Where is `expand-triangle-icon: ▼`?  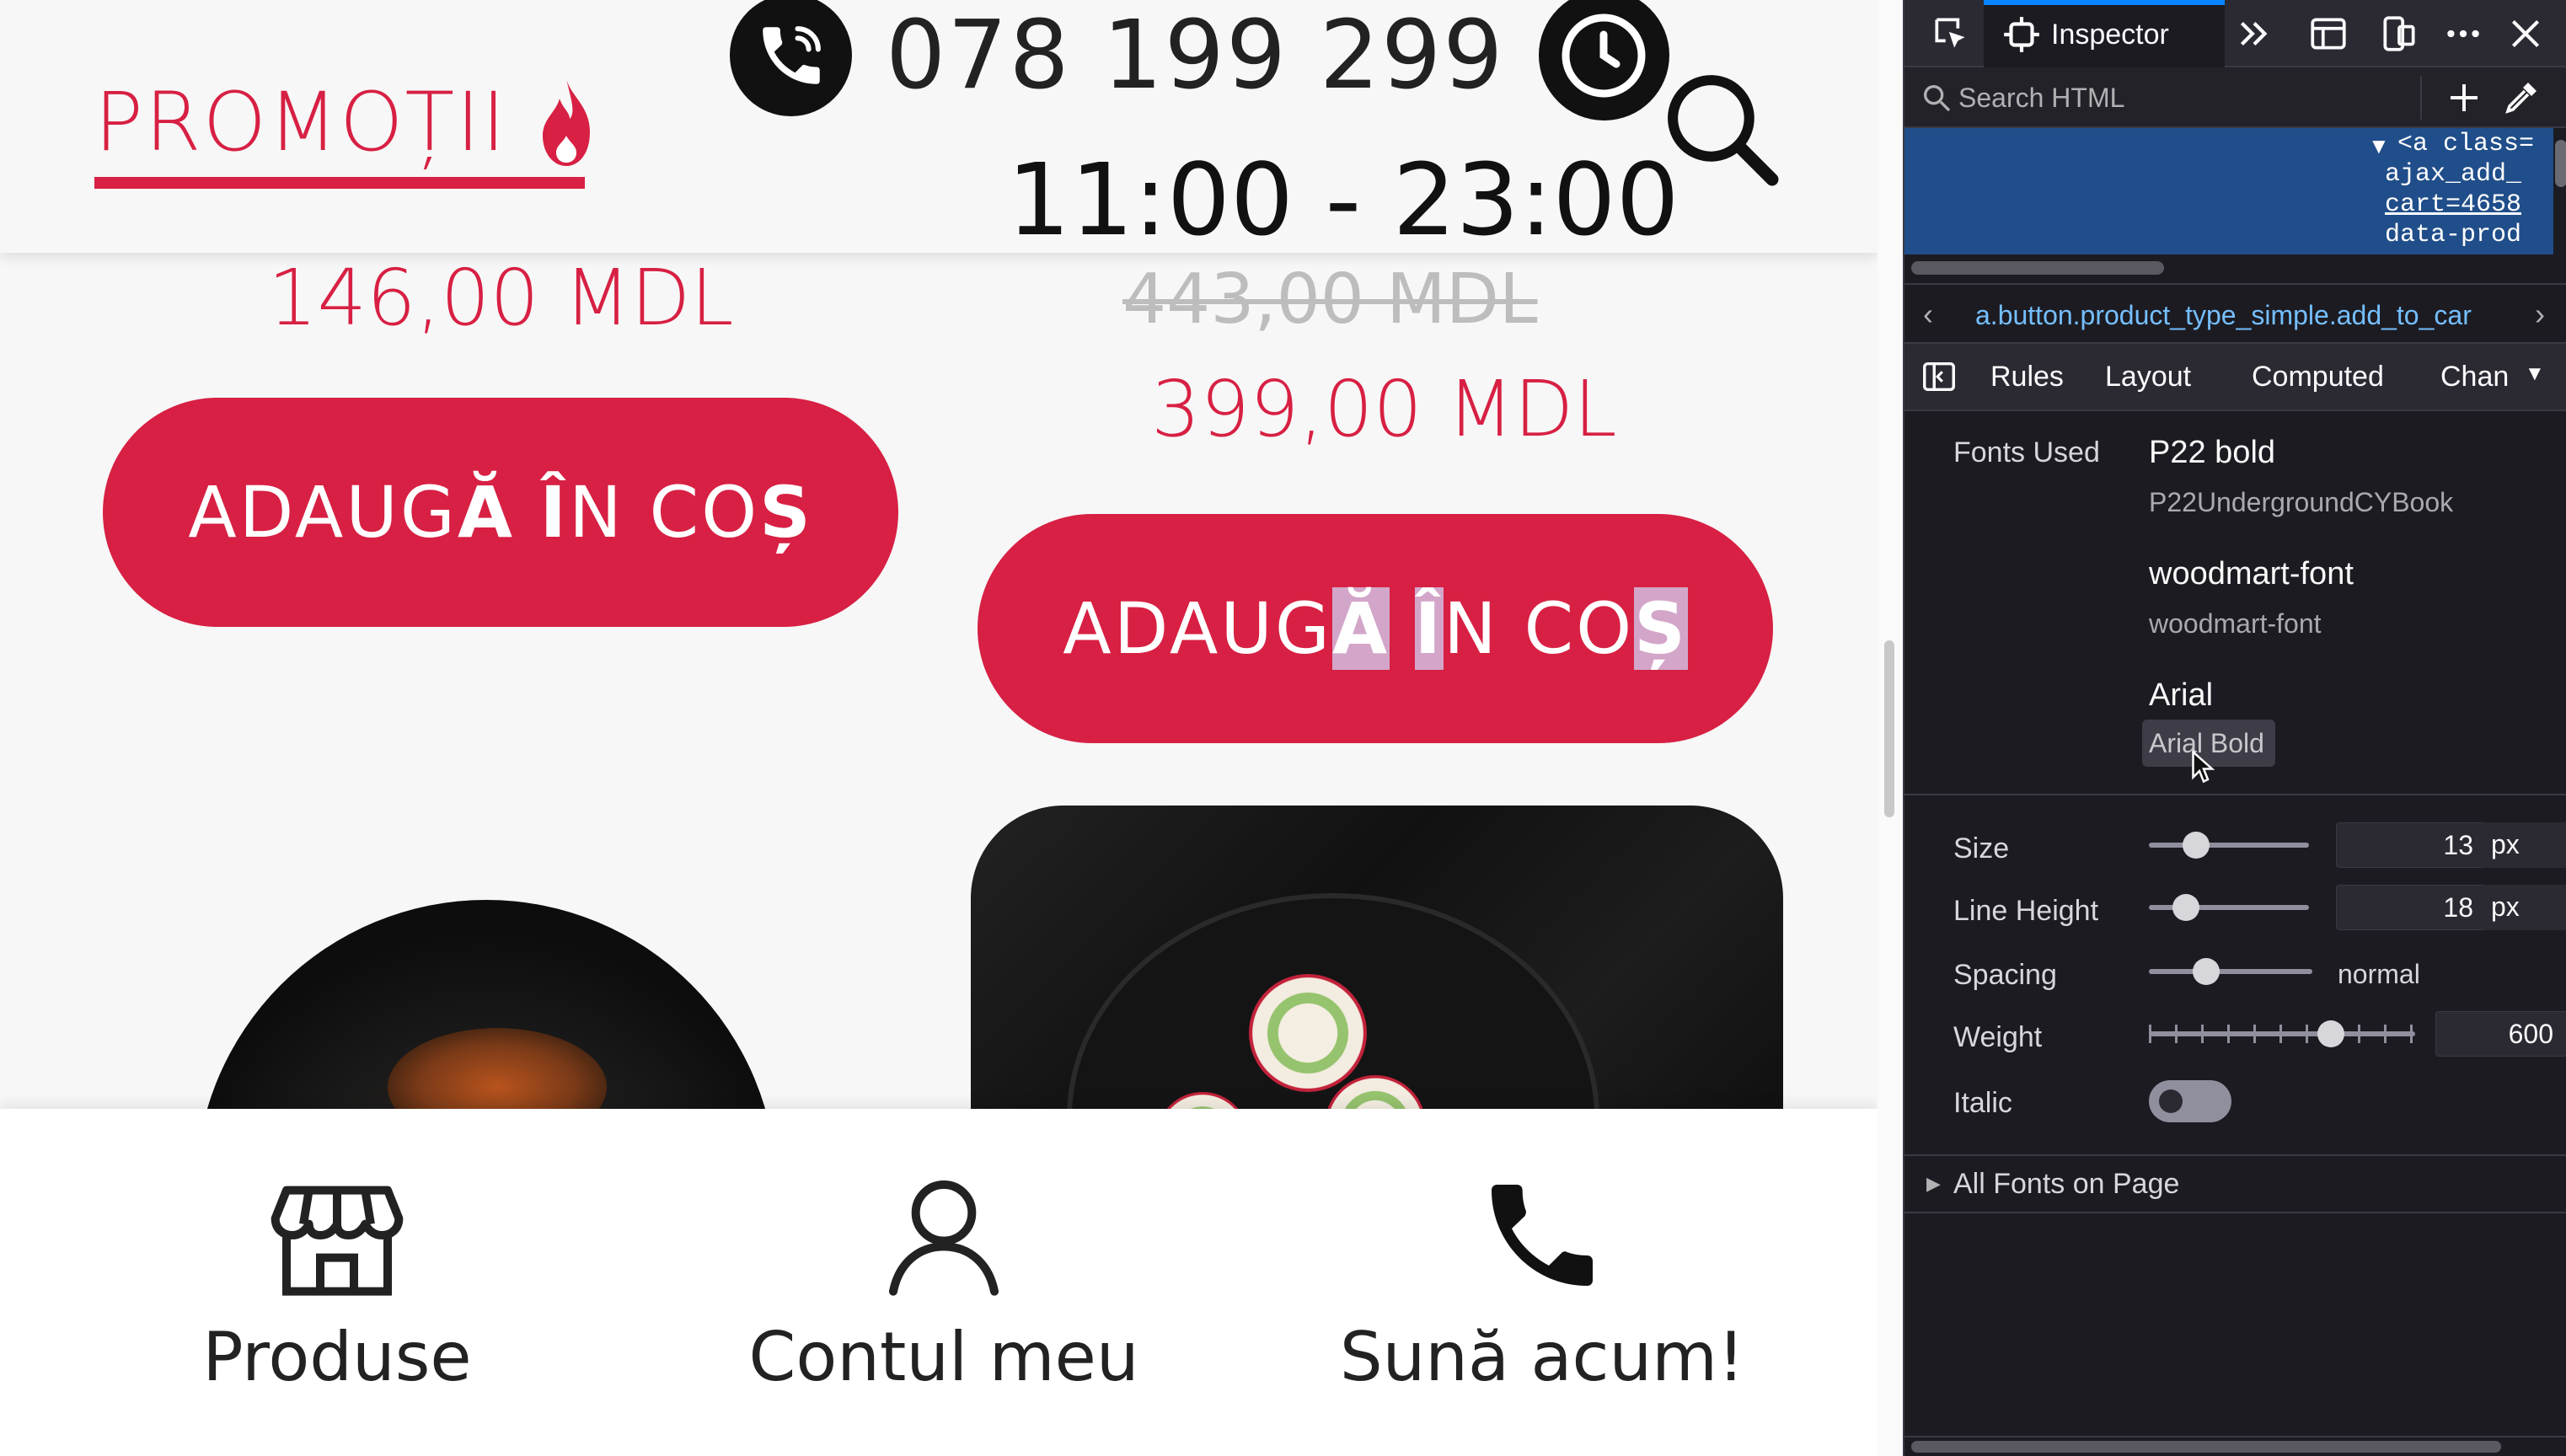
expand-triangle-icon: ▼ is located at coordinates (2379, 146).